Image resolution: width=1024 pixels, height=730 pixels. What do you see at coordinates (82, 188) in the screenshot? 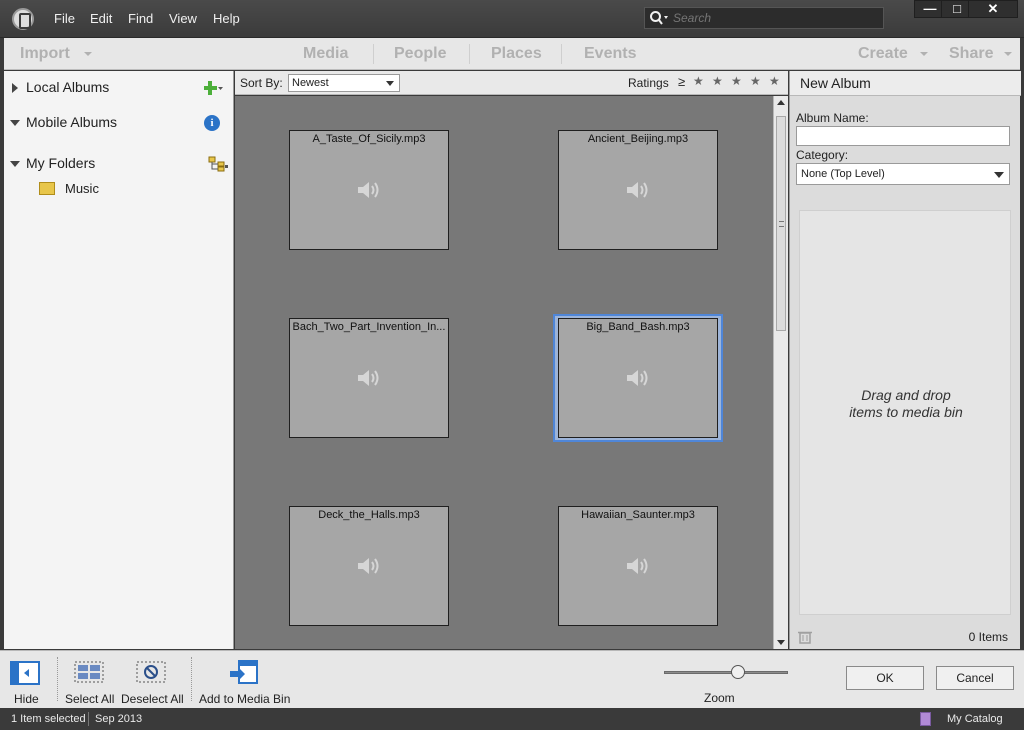
I see `folder-music: Music` at bounding box center [82, 188].